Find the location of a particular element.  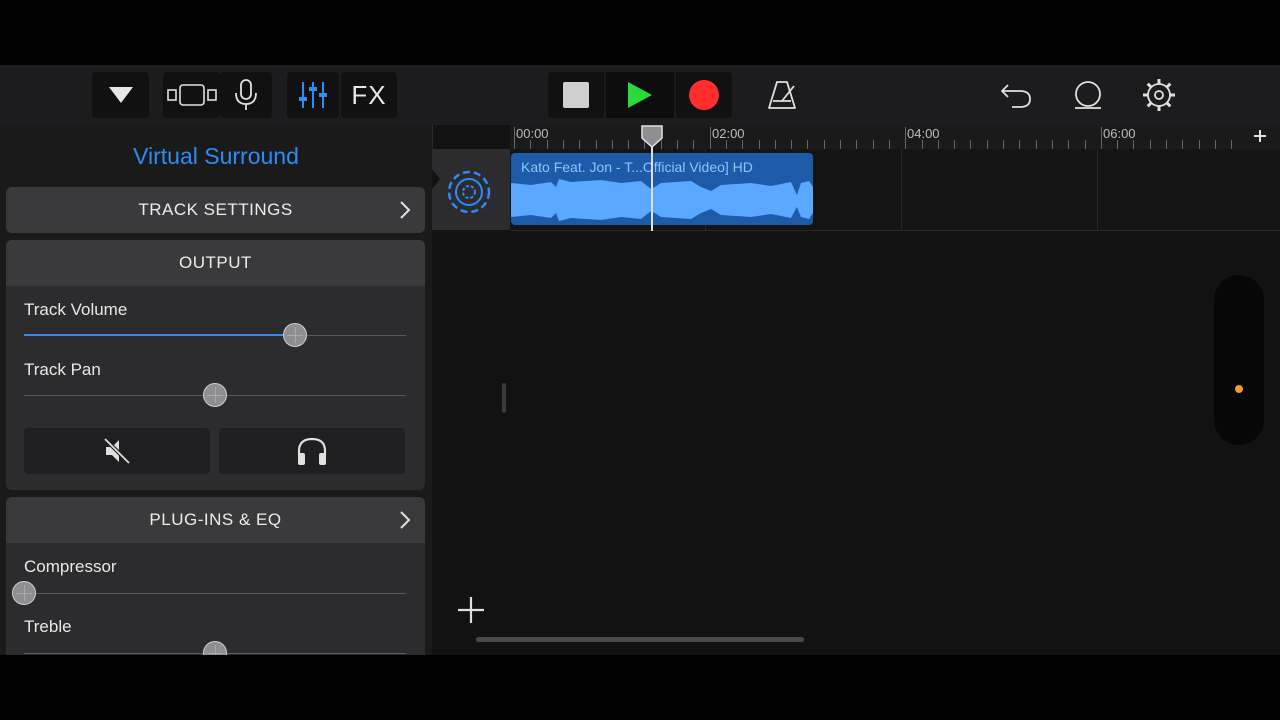

output-header-label: OUTPUT is located at coordinates (215, 262).